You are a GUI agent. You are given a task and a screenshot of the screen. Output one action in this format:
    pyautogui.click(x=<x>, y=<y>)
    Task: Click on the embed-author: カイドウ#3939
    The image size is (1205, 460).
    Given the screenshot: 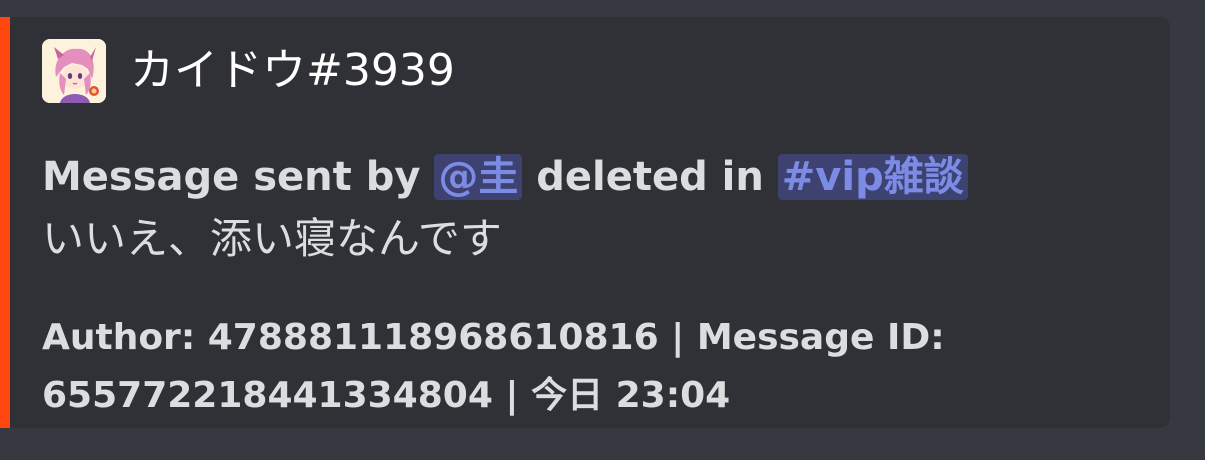 What is the action you would take?
    pyautogui.click(x=248, y=71)
    